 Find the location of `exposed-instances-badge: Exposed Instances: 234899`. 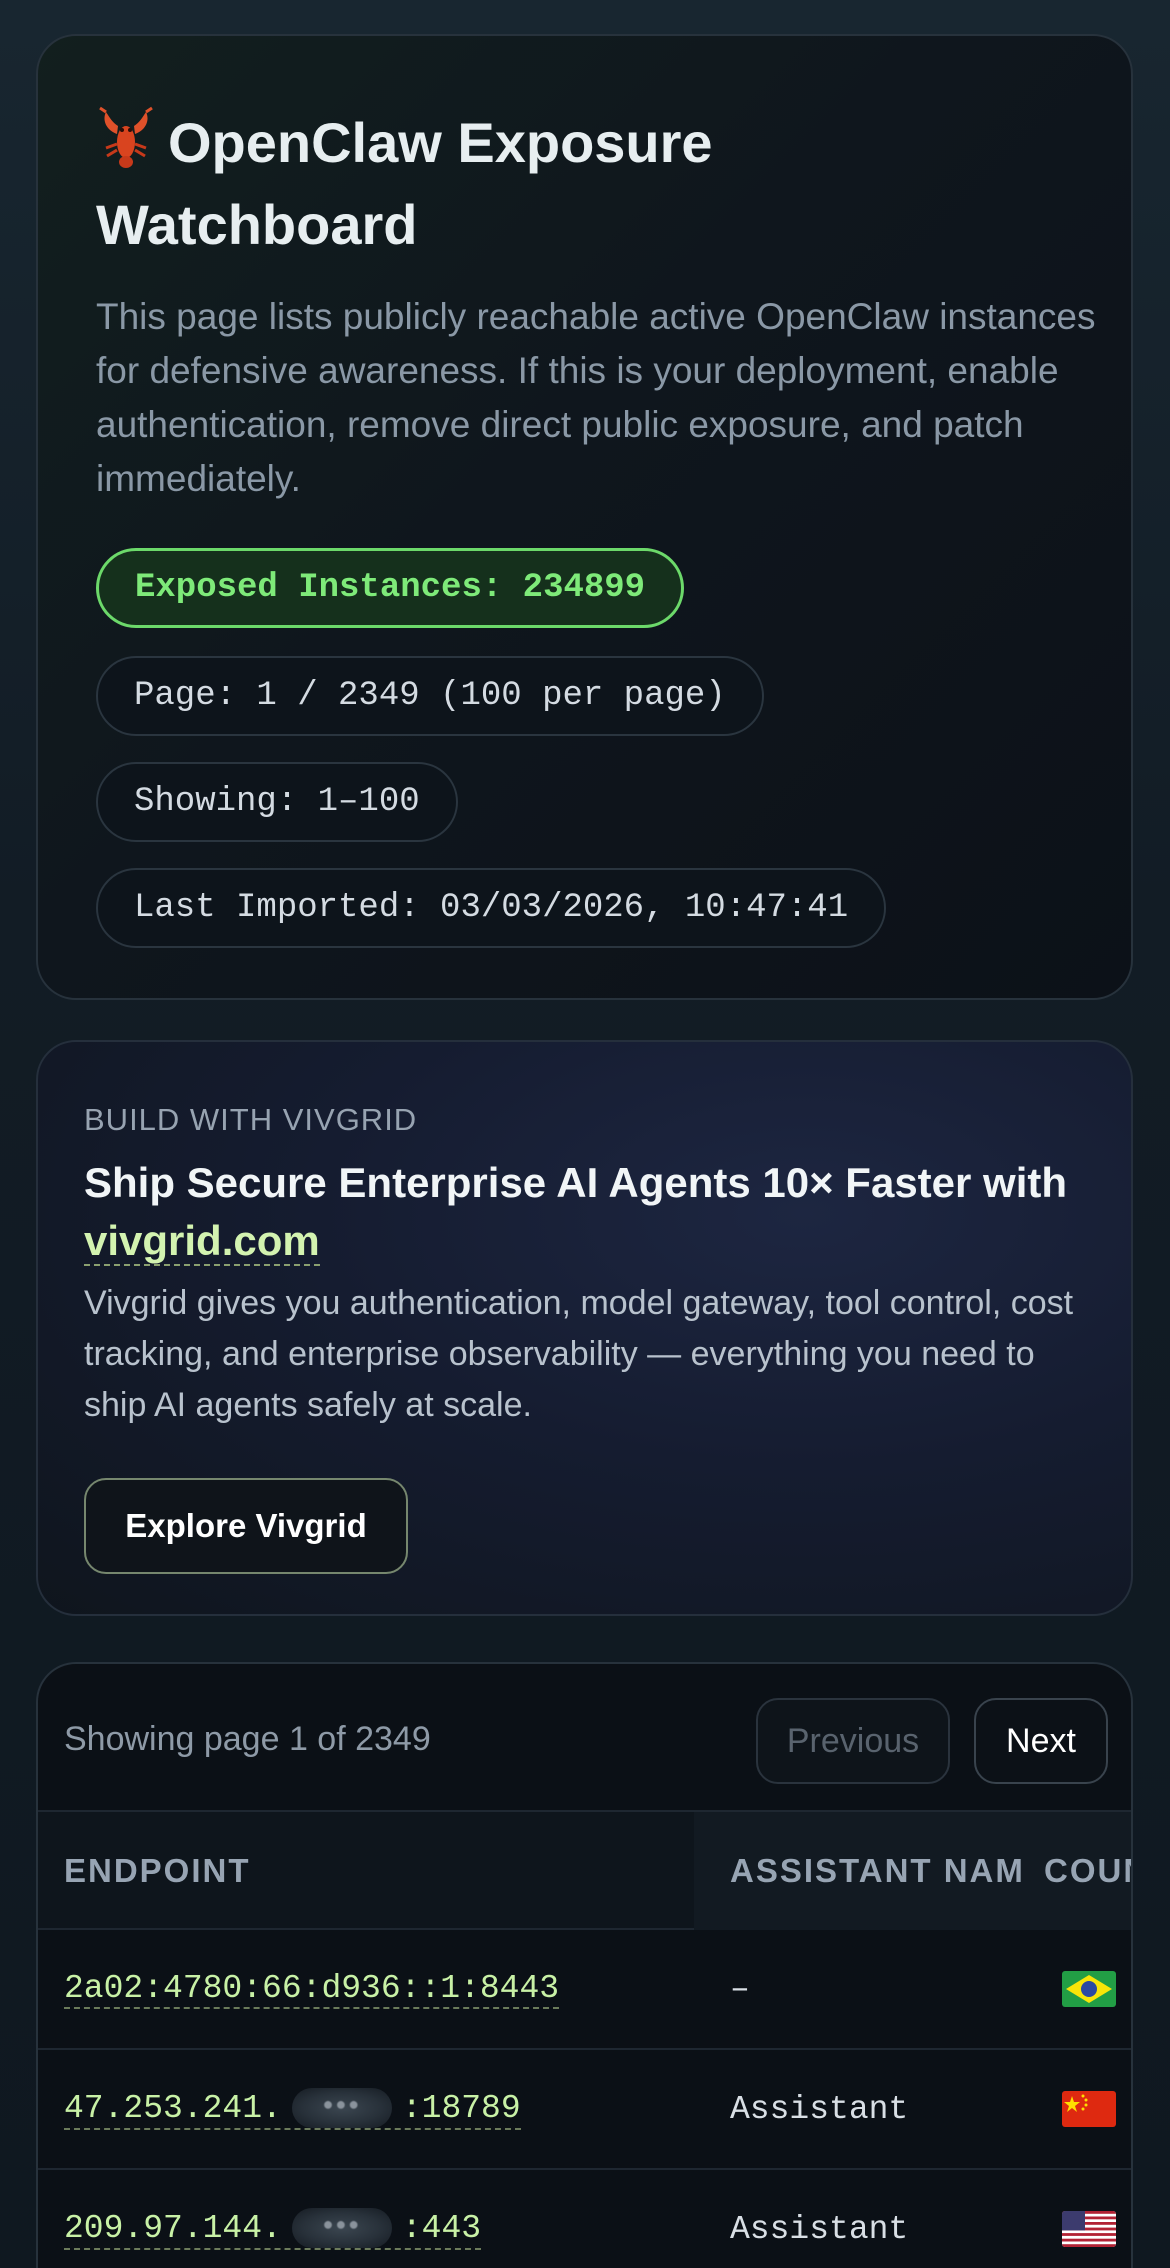

exposed-instances-badge: Exposed Instances: 234899 is located at coordinates (390, 588).